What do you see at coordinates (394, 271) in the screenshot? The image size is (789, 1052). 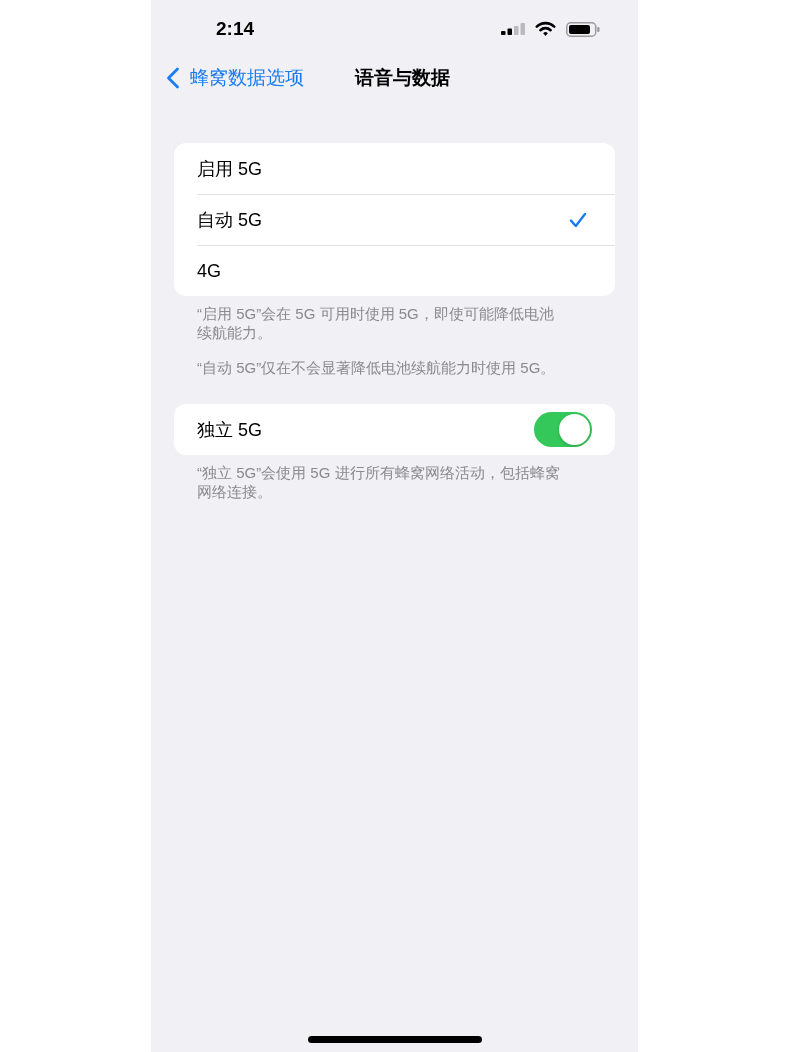 I see `network-option: 4G` at bounding box center [394, 271].